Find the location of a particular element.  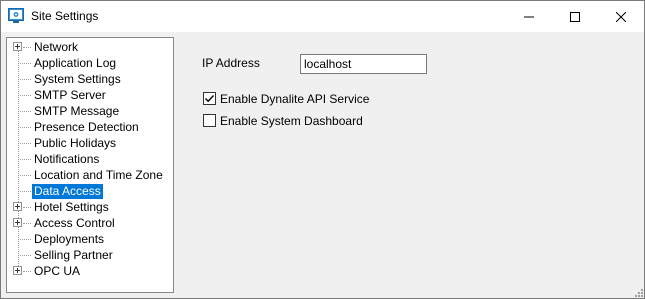

enable-dynalite-api-label: Enable Dynalite API Service is located at coordinates (295, 99).